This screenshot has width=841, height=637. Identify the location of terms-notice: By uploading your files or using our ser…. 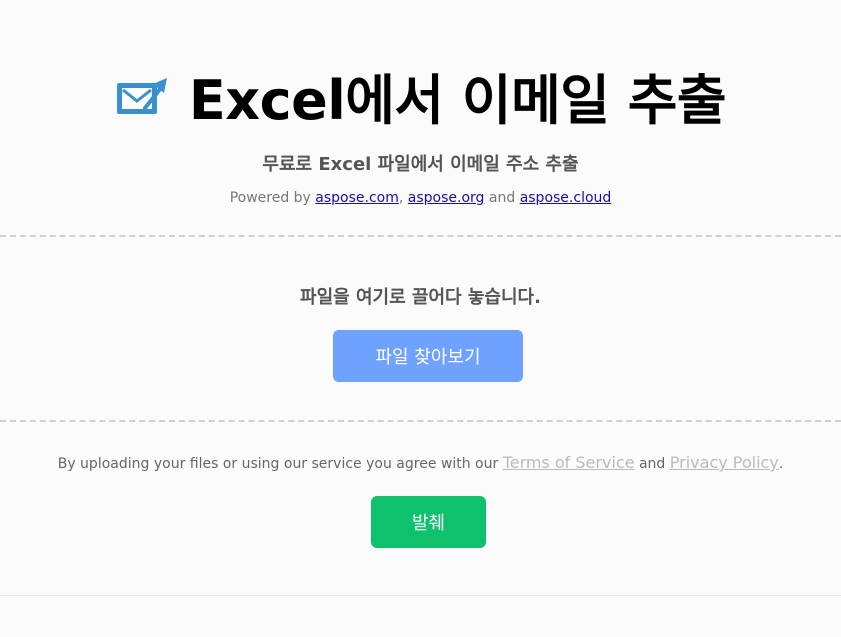
(420, 462).